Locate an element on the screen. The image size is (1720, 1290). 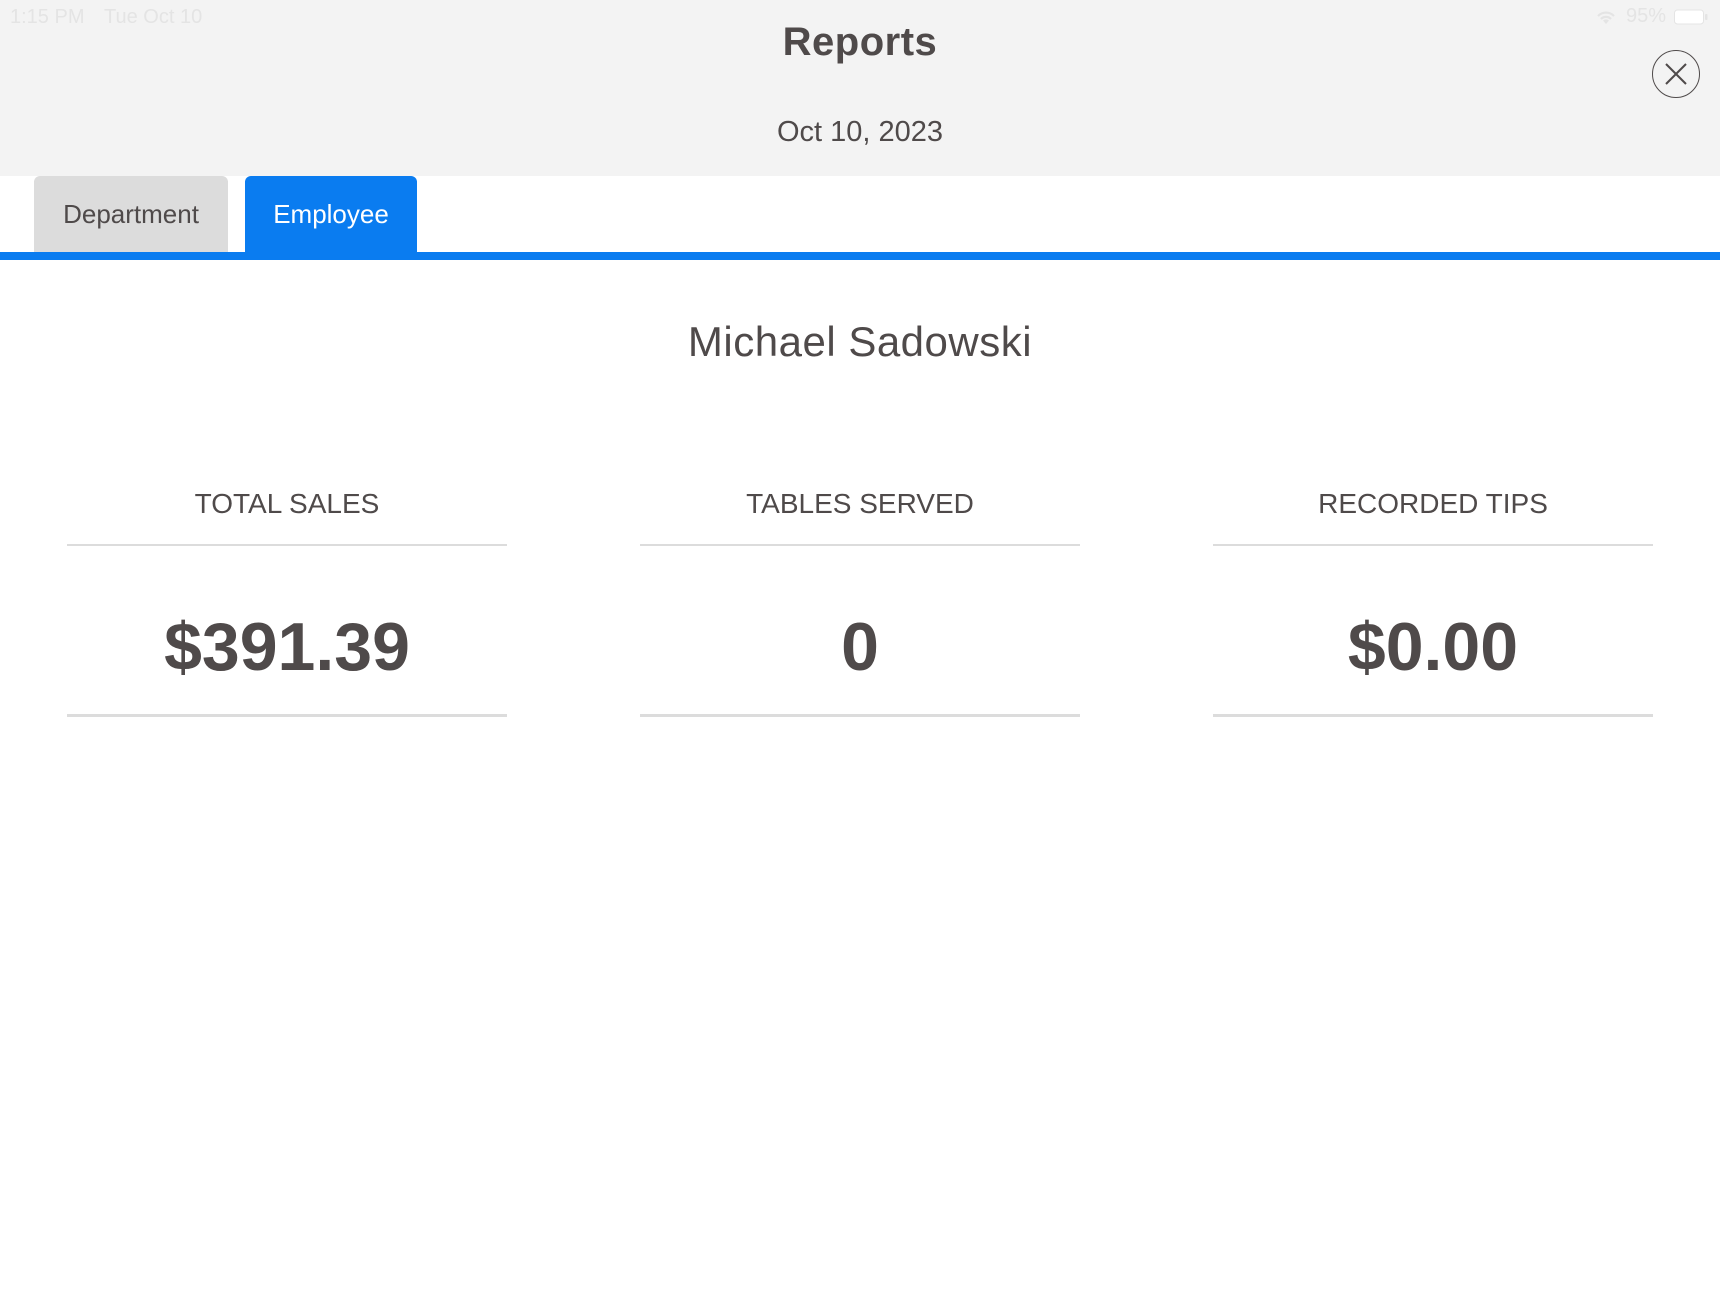
stat-label: TOTAL SALES is located at coordinates (287, 503).